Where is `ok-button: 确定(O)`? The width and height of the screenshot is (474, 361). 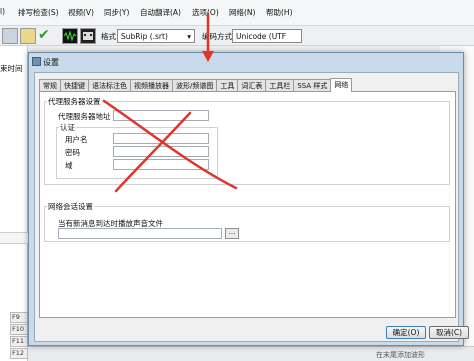 ok-button: 确定(O) is located at coordinates (406, 332).